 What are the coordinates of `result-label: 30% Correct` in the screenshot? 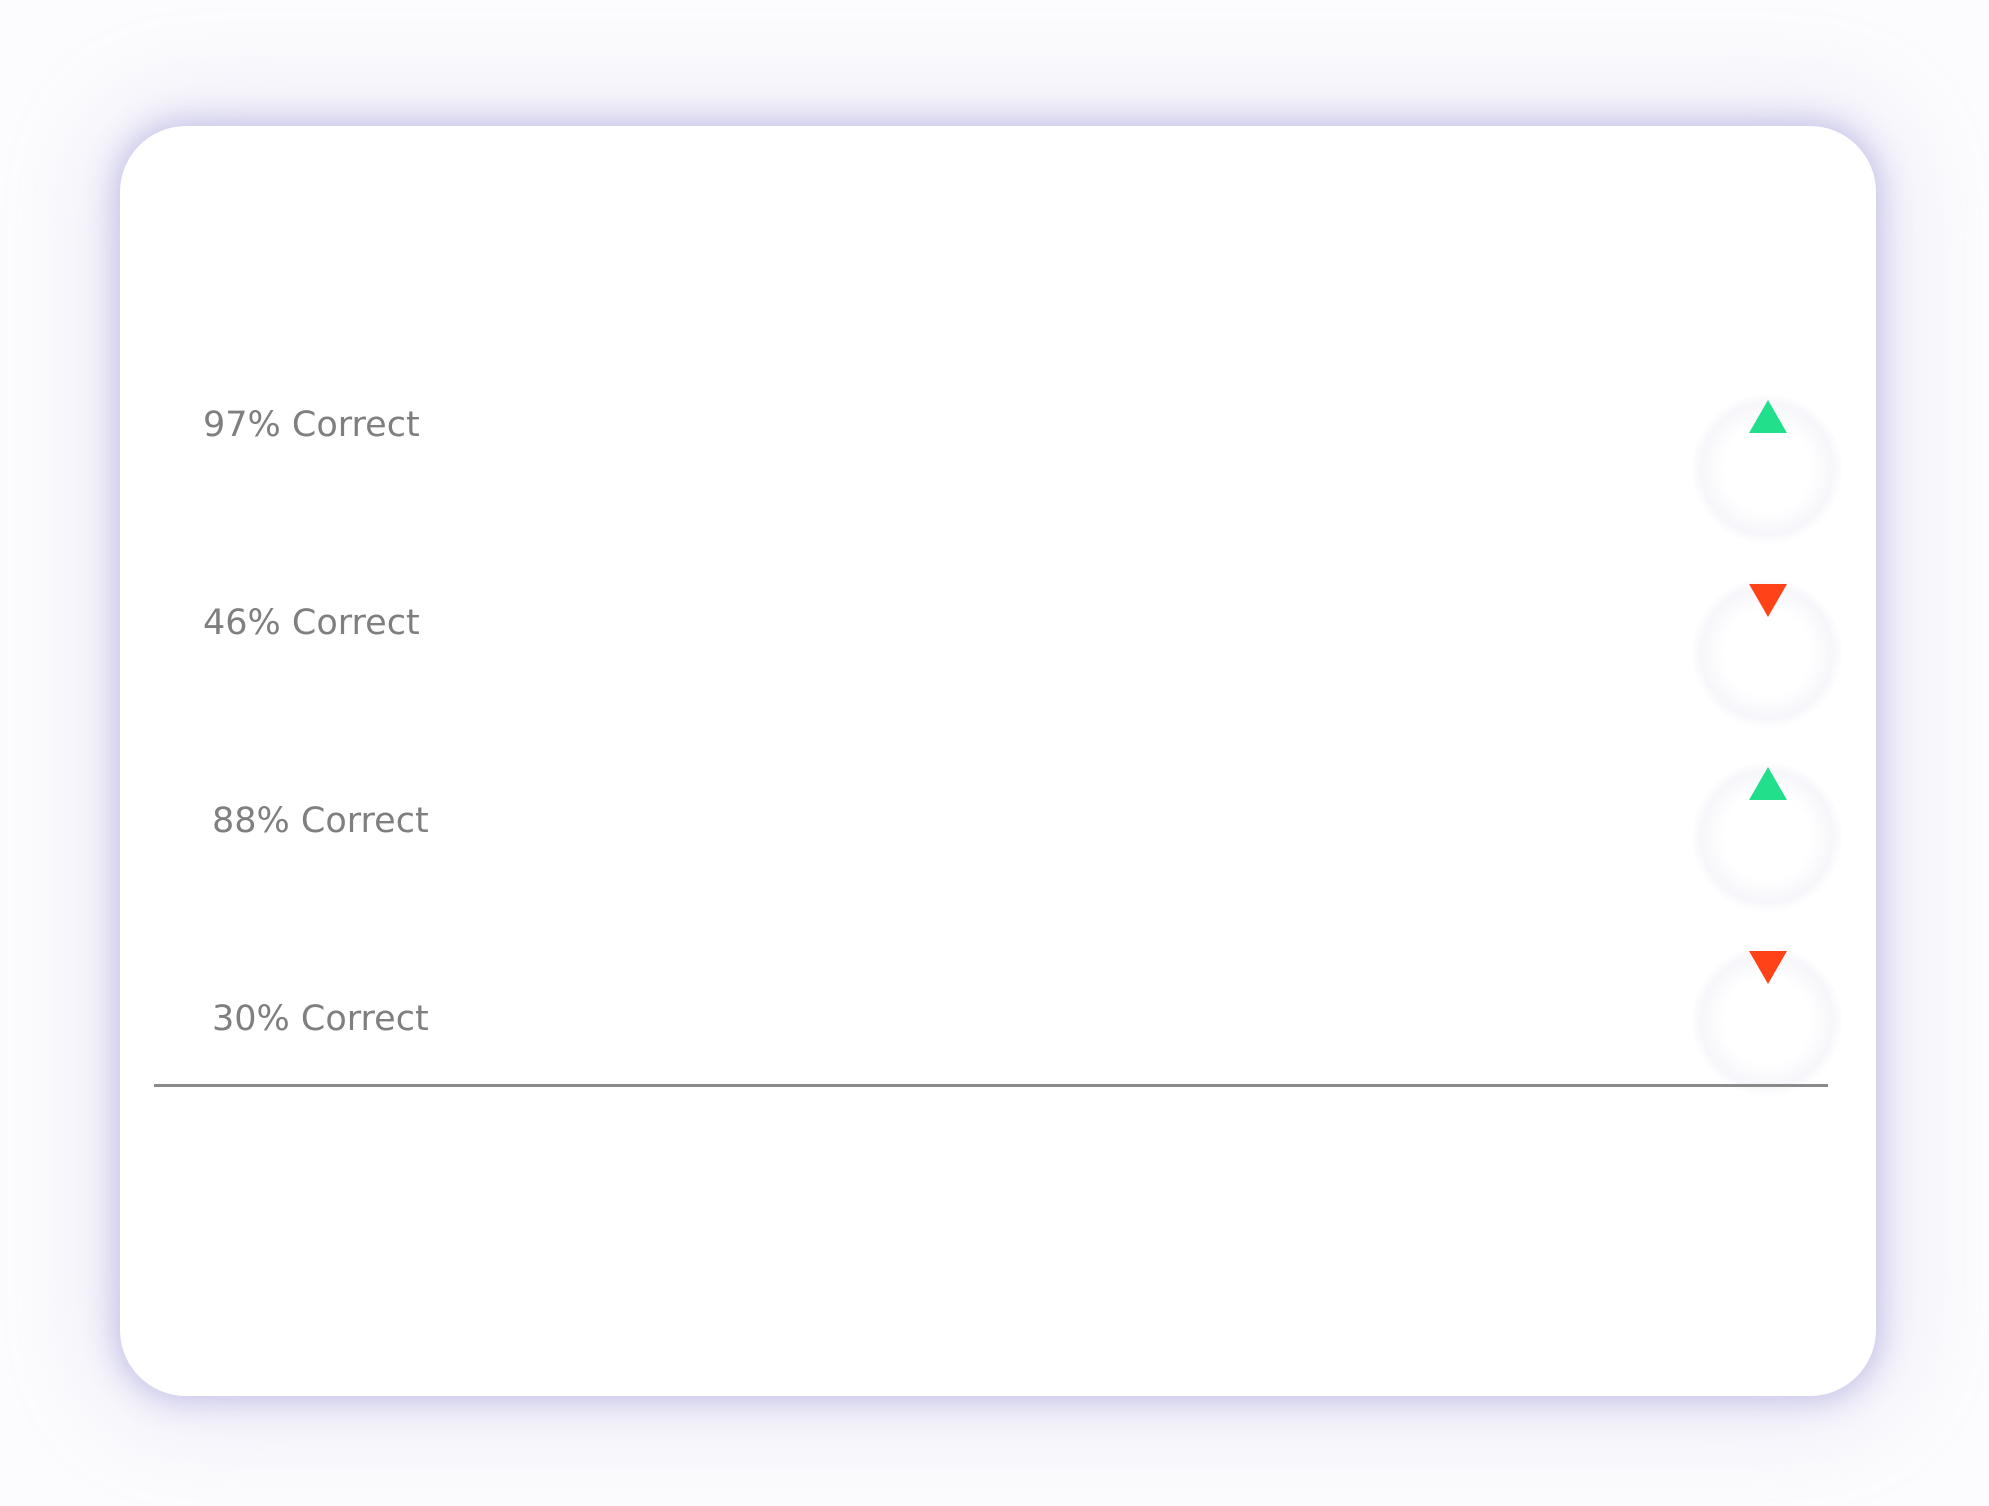 It's located at (320, 1019).